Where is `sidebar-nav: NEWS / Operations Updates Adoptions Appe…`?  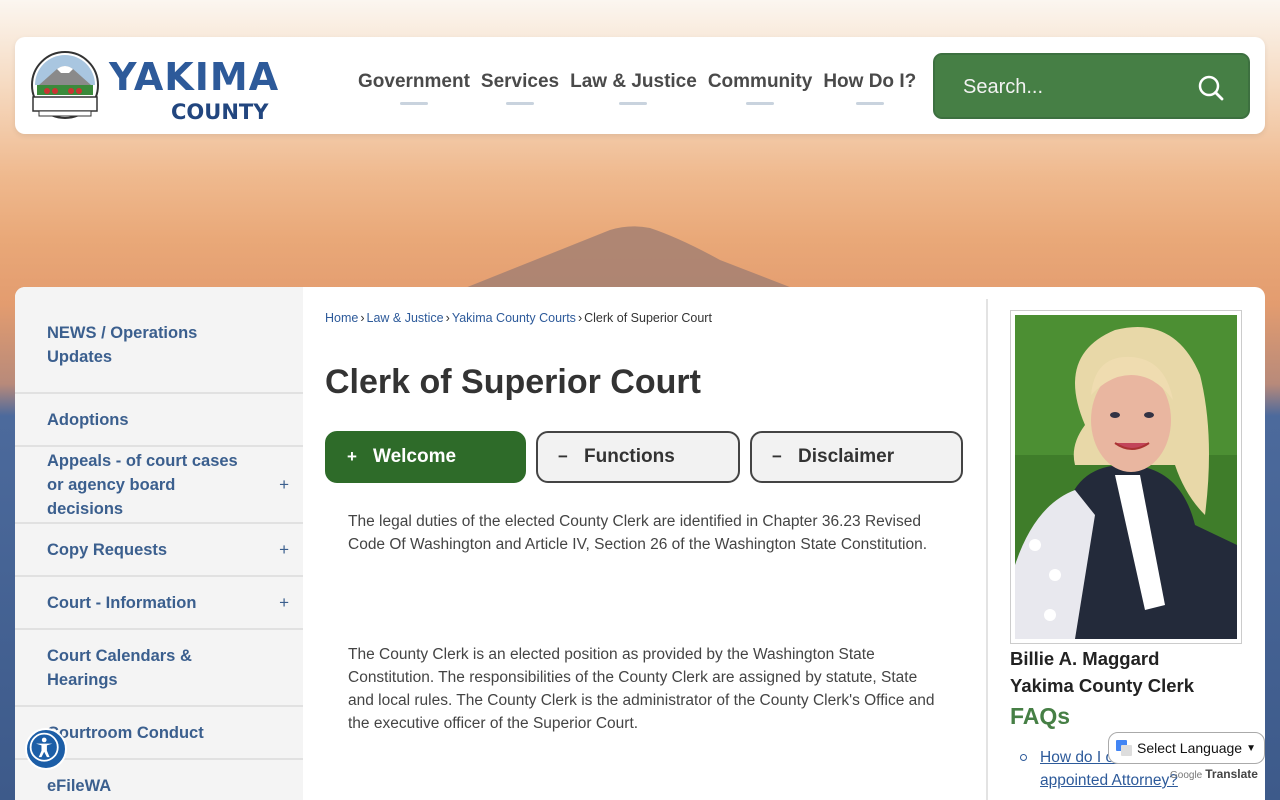 sidebar-nav: NEWS / Operations Updates Adoptions Appe… is located at coordinates (159, 543).